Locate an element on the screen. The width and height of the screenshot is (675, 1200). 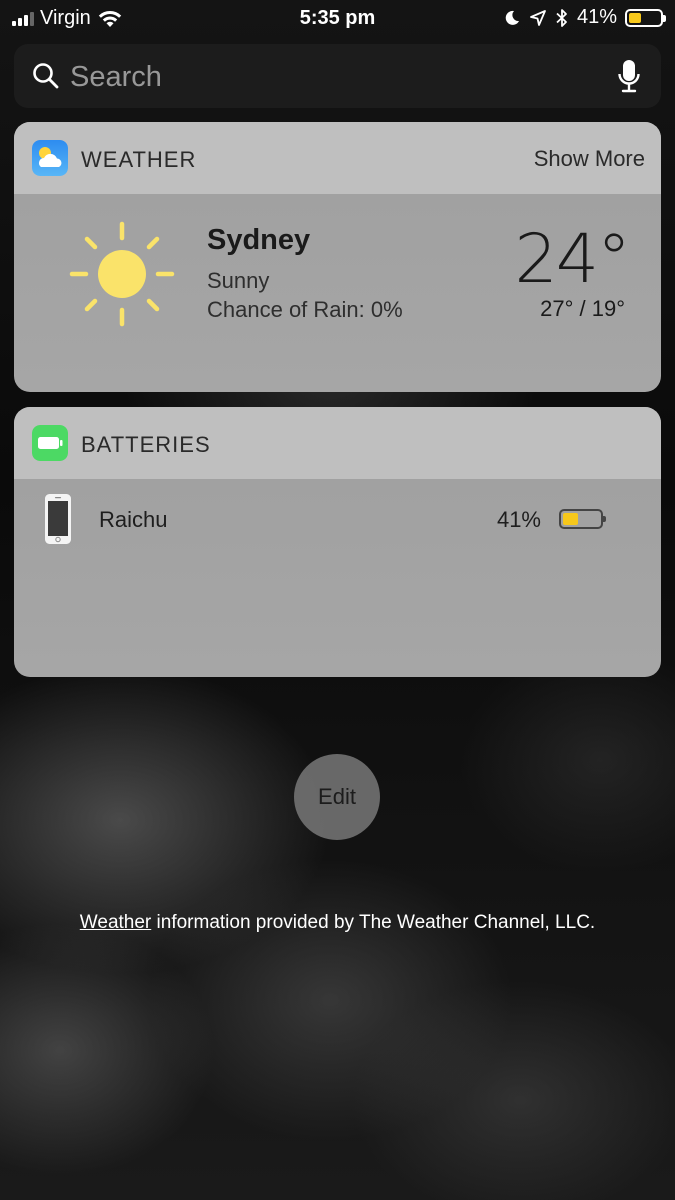
weather-condition: Sunny is located at coordinates (238, 280).